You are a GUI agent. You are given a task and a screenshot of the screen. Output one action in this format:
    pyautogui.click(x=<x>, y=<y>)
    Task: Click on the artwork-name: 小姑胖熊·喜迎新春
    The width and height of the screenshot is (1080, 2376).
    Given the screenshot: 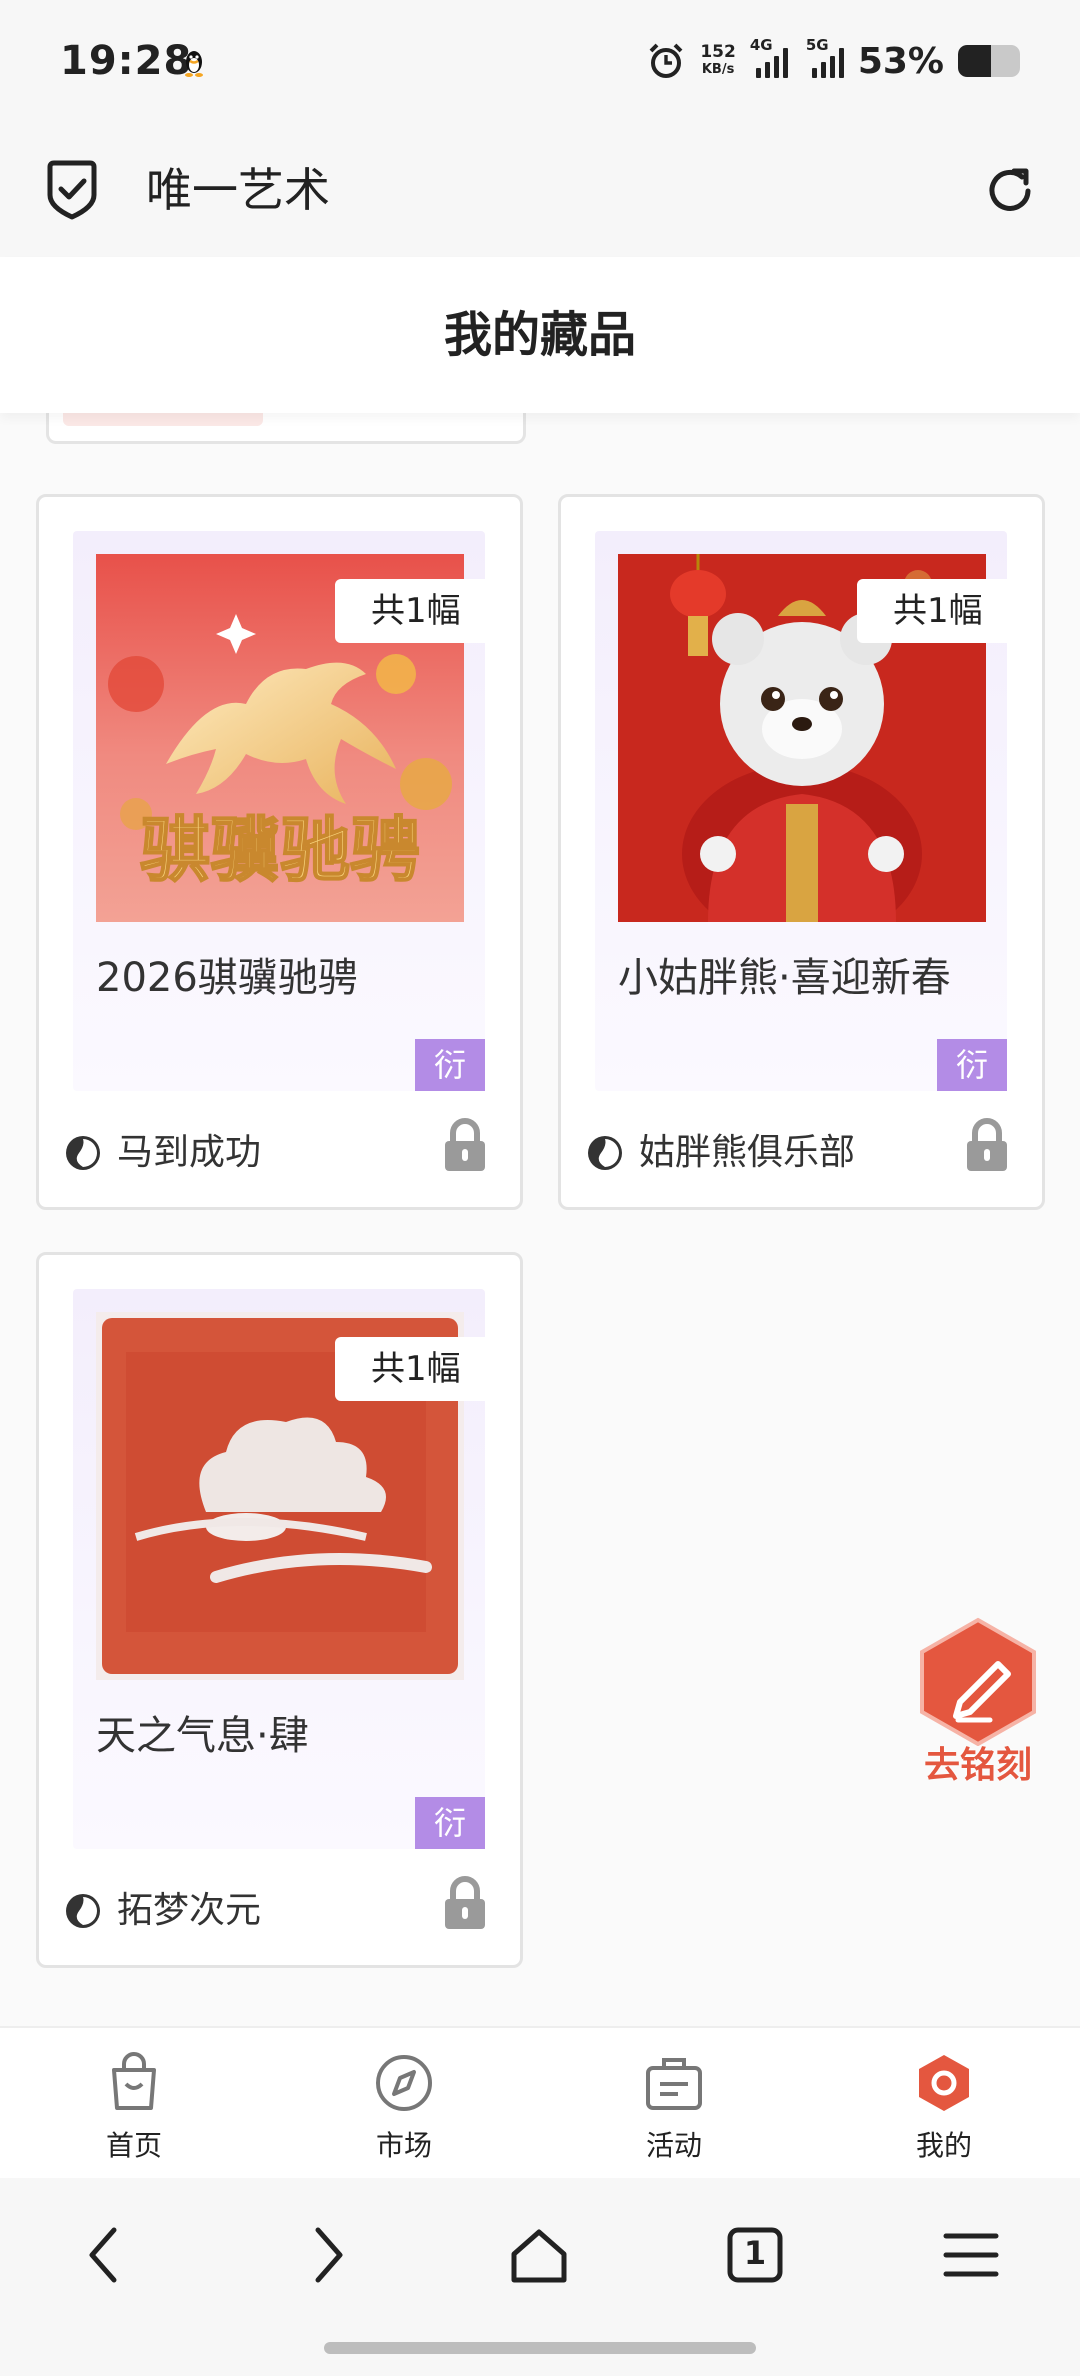 What is the action you would take?
    pyautogui.click(x=784, y=978)
    